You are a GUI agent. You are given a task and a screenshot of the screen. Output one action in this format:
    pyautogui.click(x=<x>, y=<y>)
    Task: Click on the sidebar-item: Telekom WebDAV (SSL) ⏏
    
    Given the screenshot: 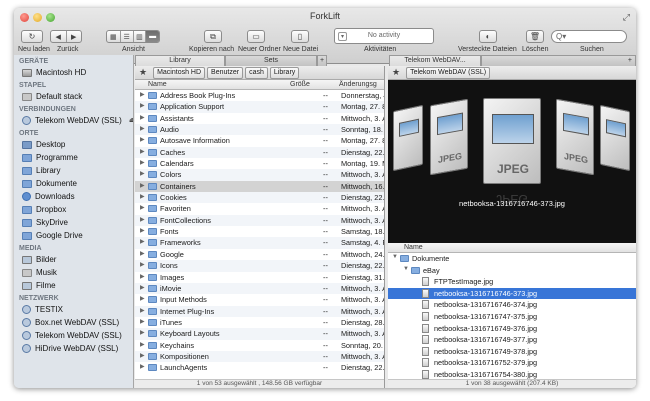 What is the action you would take?
    pyautogui.click(x=73, y=120)
    